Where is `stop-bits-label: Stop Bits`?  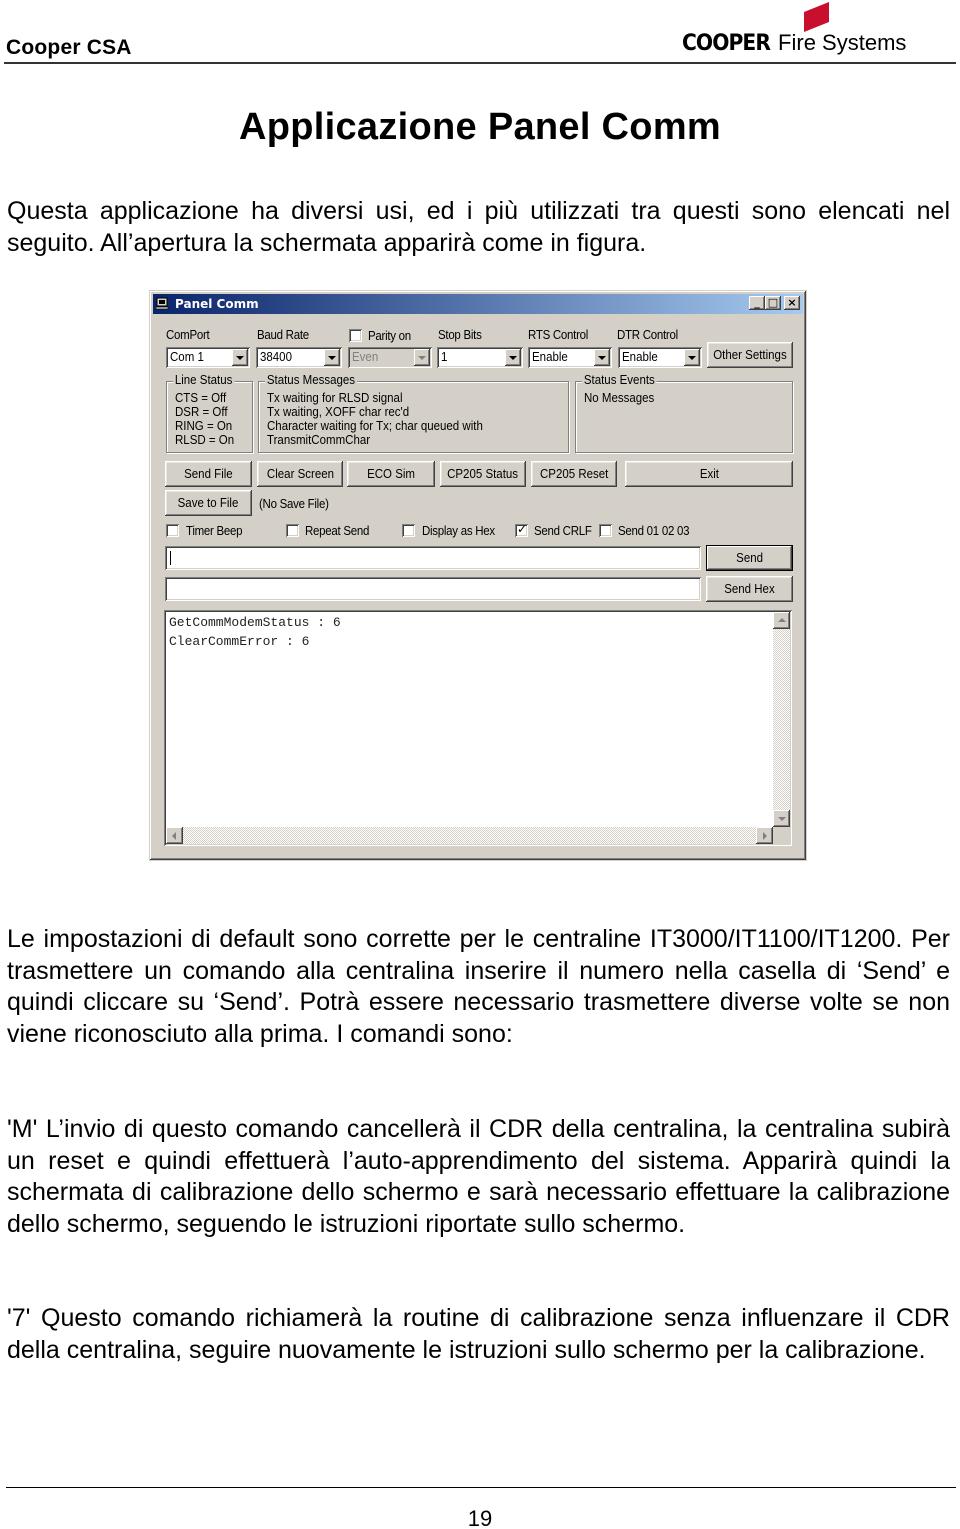
stop-bits-label: Stop Bits is located at coordinates (460, 335).